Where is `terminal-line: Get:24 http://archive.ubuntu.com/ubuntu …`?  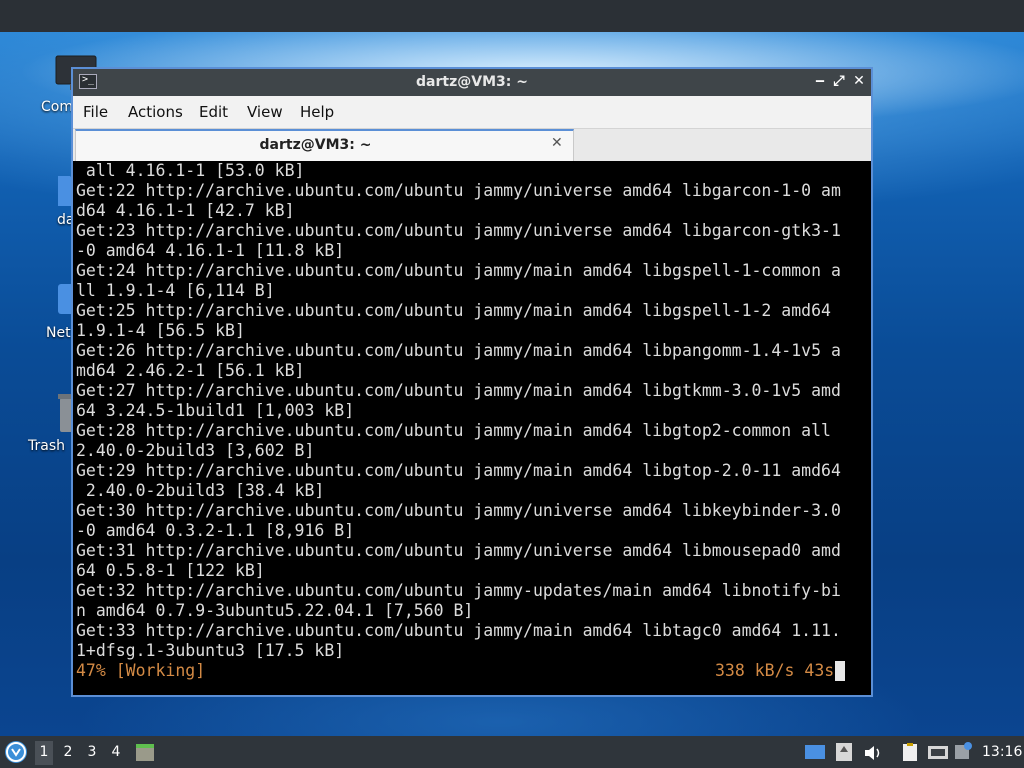
terminal-line: Get:24 http://archive.ubuntu.com/ubuntu … is located at coordinates (458, 270).